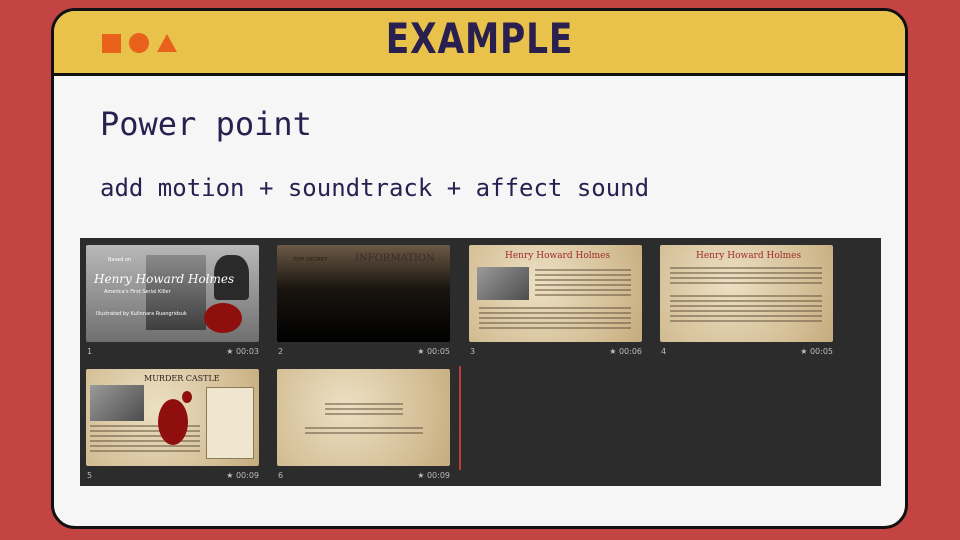 The image size is (960, 540). I want to click on slide-number: 6, so click(281, 475).